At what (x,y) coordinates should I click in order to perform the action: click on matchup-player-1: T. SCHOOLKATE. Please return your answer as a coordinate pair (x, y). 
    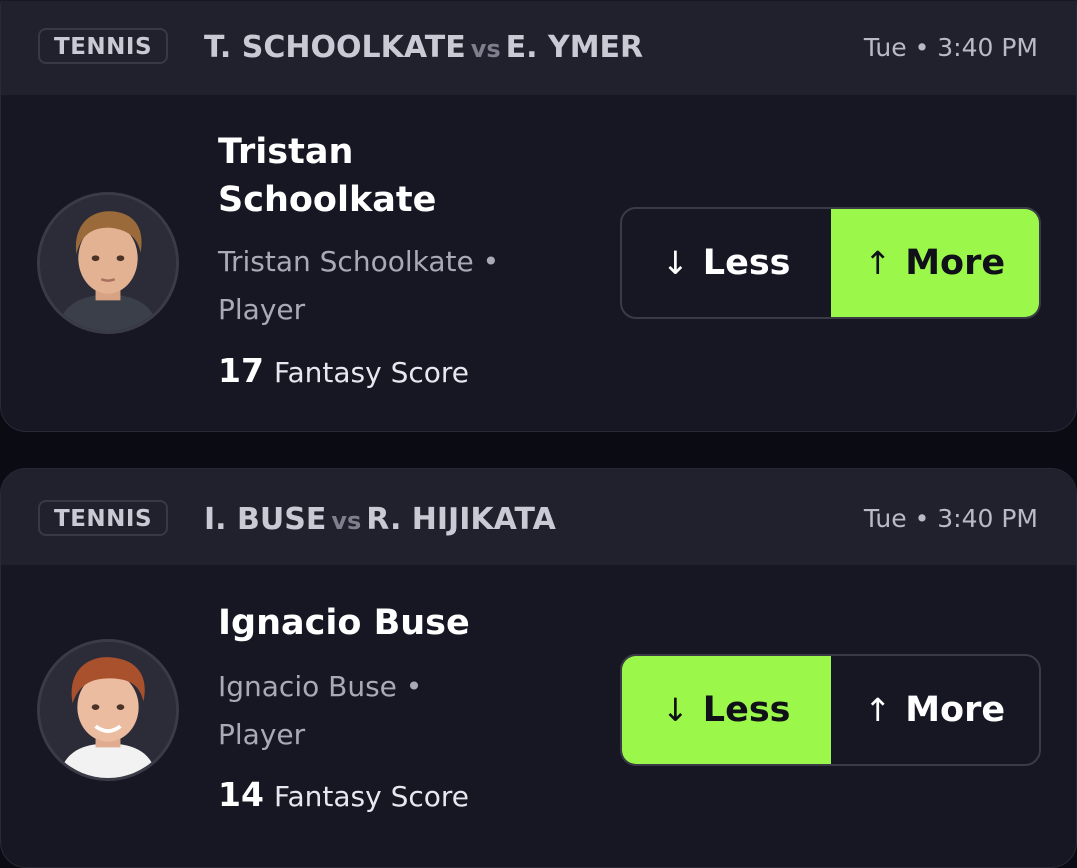
    Looking at the image, I should click on (335, 47).